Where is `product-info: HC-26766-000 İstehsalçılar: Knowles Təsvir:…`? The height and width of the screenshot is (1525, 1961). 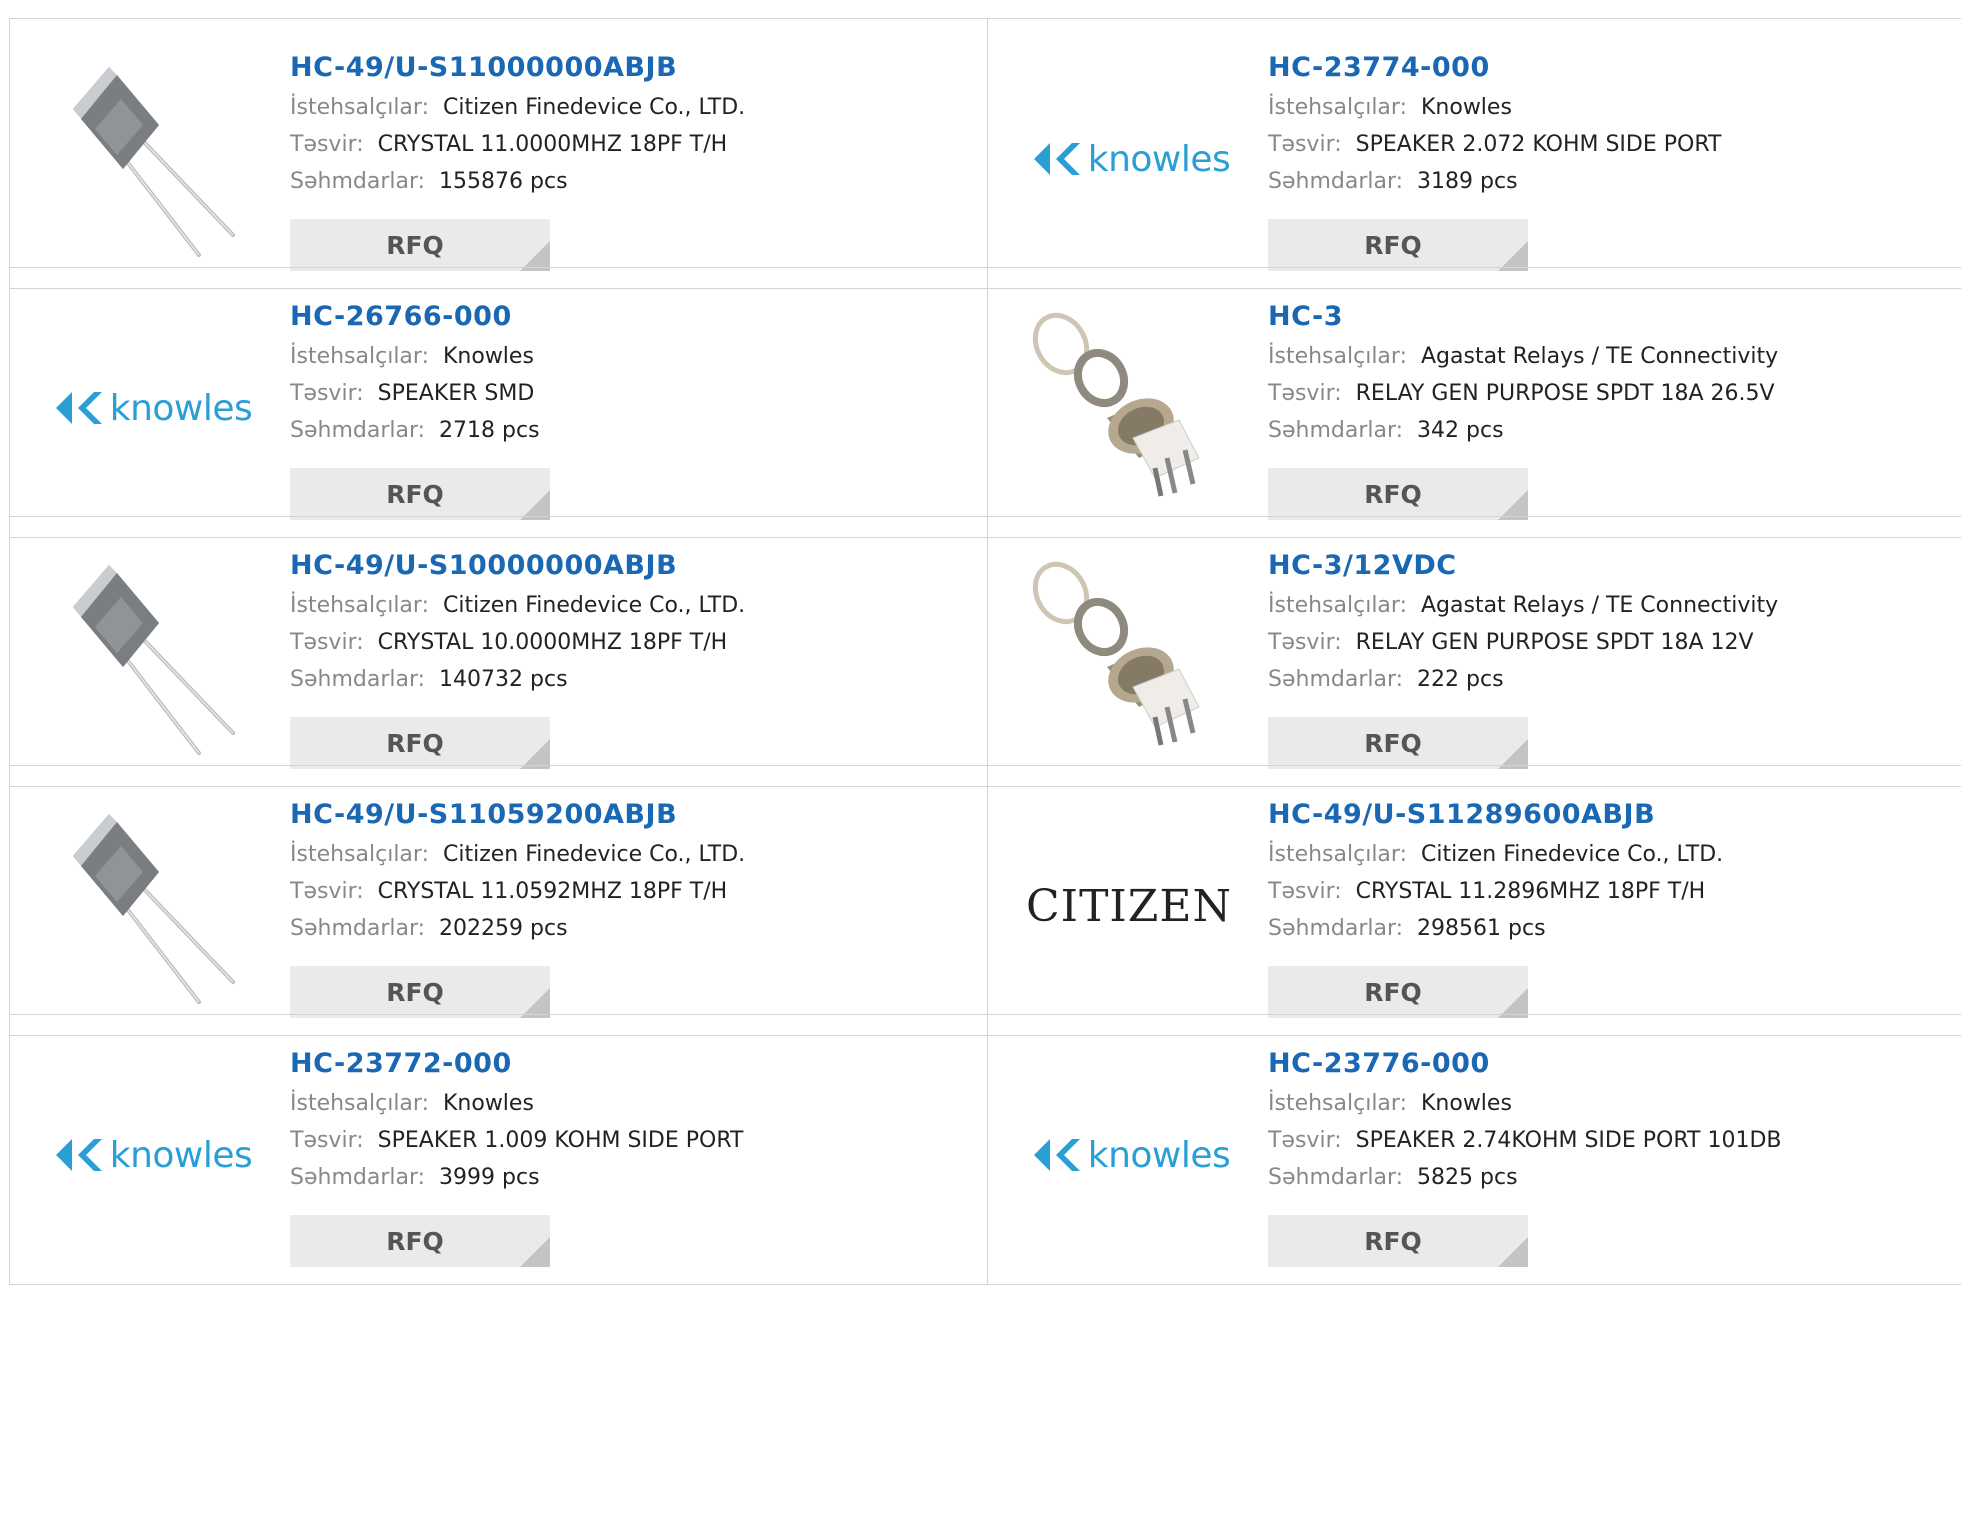 product-info: HC-26766-000 İstehsalçılar: Knowles Təsvir:… is located at coordinates (633, 372).